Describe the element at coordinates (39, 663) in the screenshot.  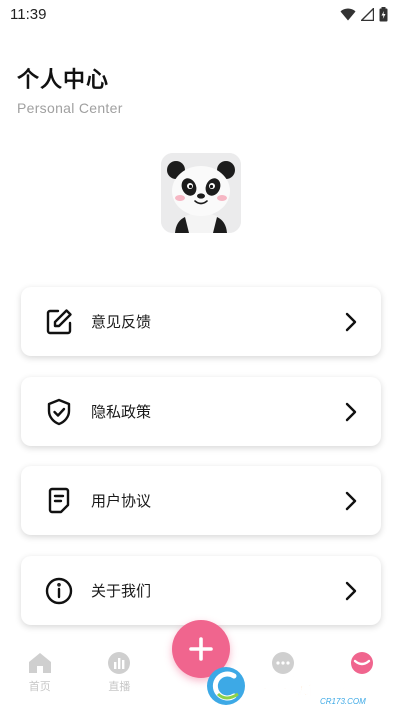
I see `home-icon` at that location.